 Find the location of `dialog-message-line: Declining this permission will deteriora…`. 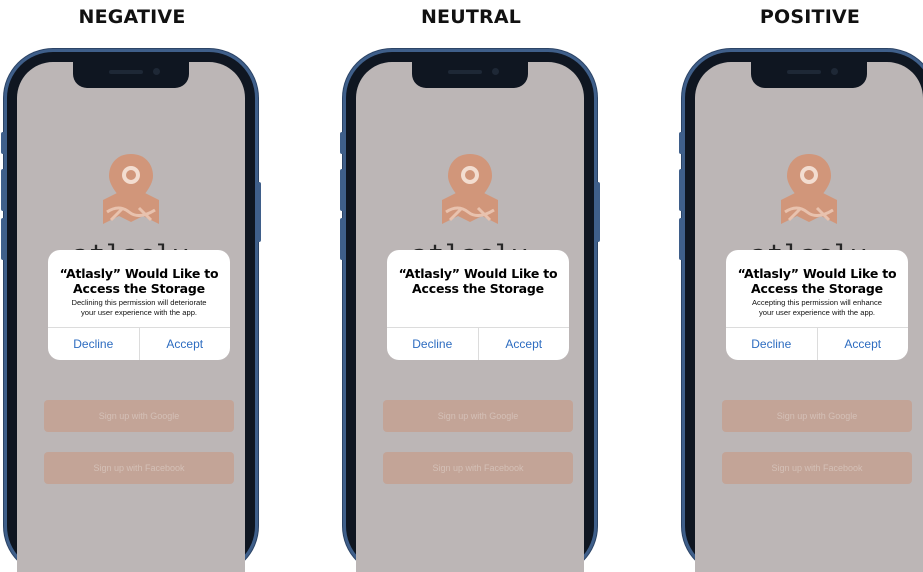

dialog-message-line: Declining this permission will deteriora… is located at coordinates (139, 302).